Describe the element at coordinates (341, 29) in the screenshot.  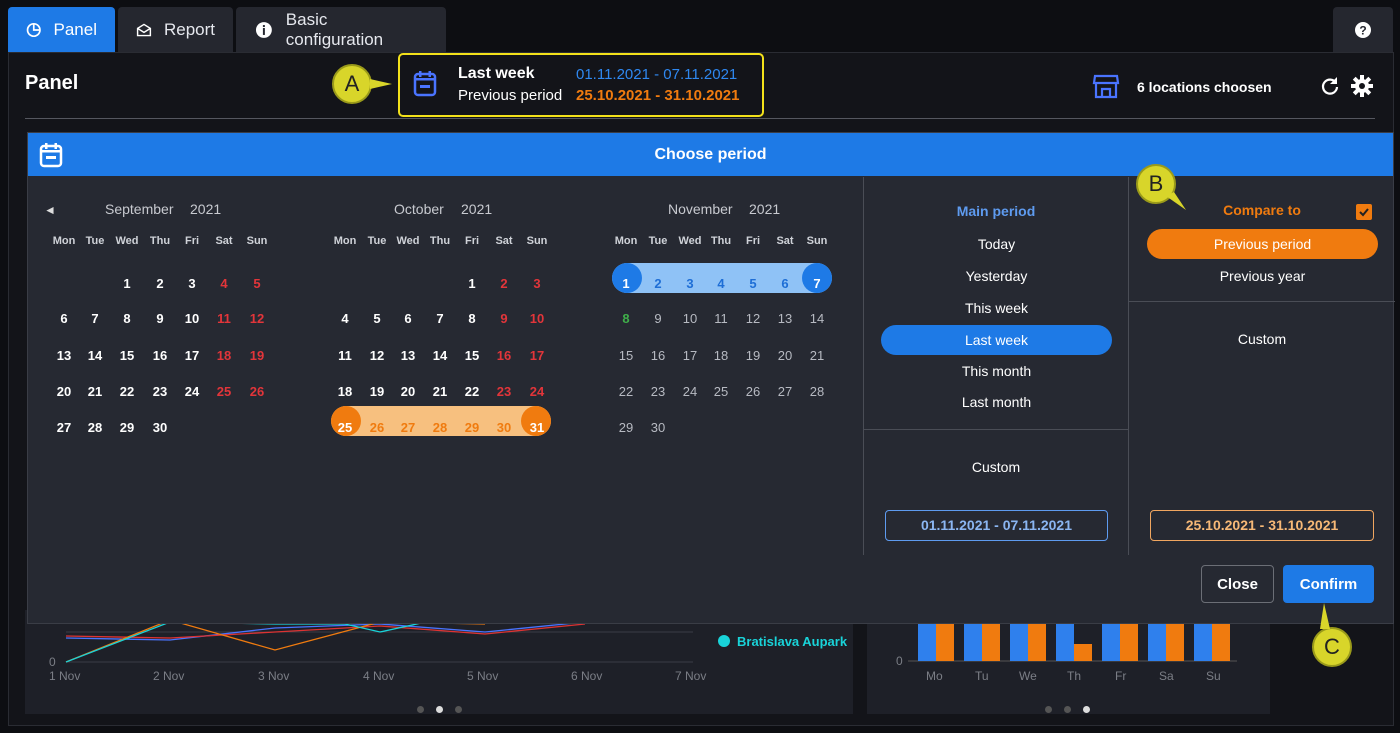
I see `tab-basic-configuration: Basic configuration` at that location.